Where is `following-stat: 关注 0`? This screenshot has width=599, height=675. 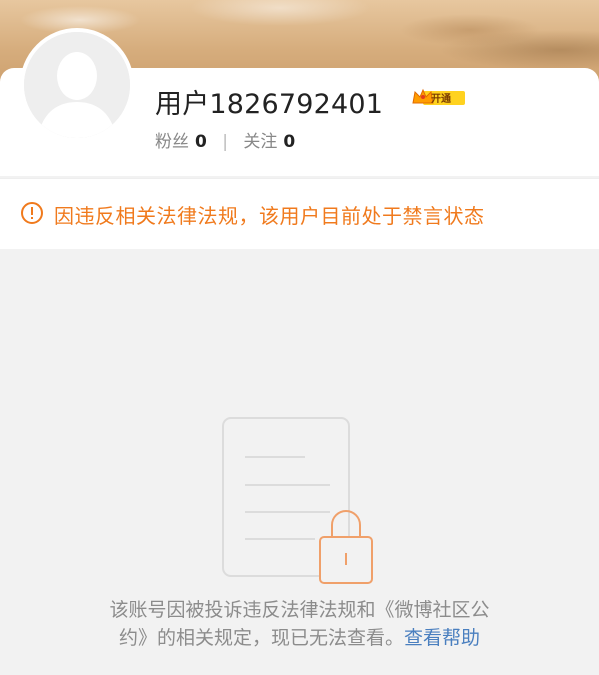 following-stat: 关注 0 is located at coordinates (269, 142).